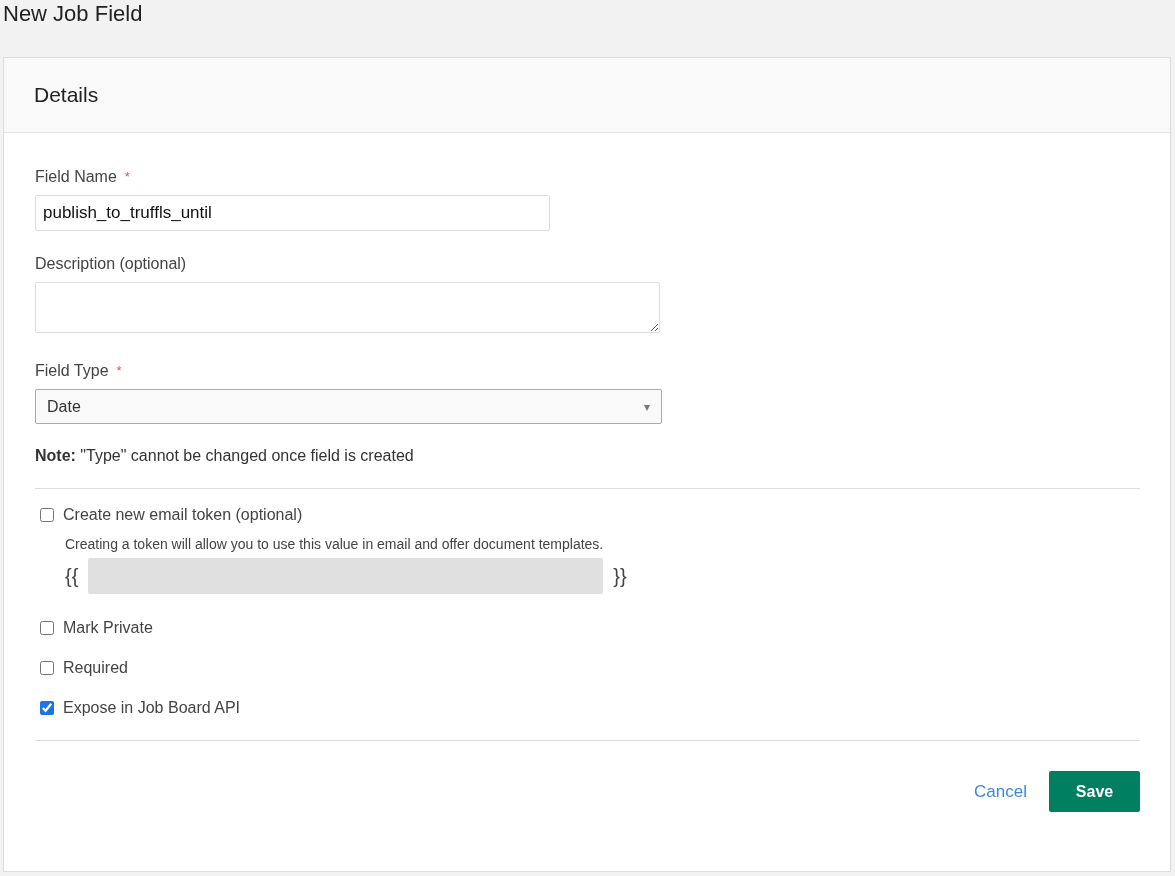 This screenshot has width=1175, height=876. Describe the element at coordinates (334, 544) in the screenshot. I see `token-hint: Creating a token will allow you to use this value in email and offer document templates.` at that location.